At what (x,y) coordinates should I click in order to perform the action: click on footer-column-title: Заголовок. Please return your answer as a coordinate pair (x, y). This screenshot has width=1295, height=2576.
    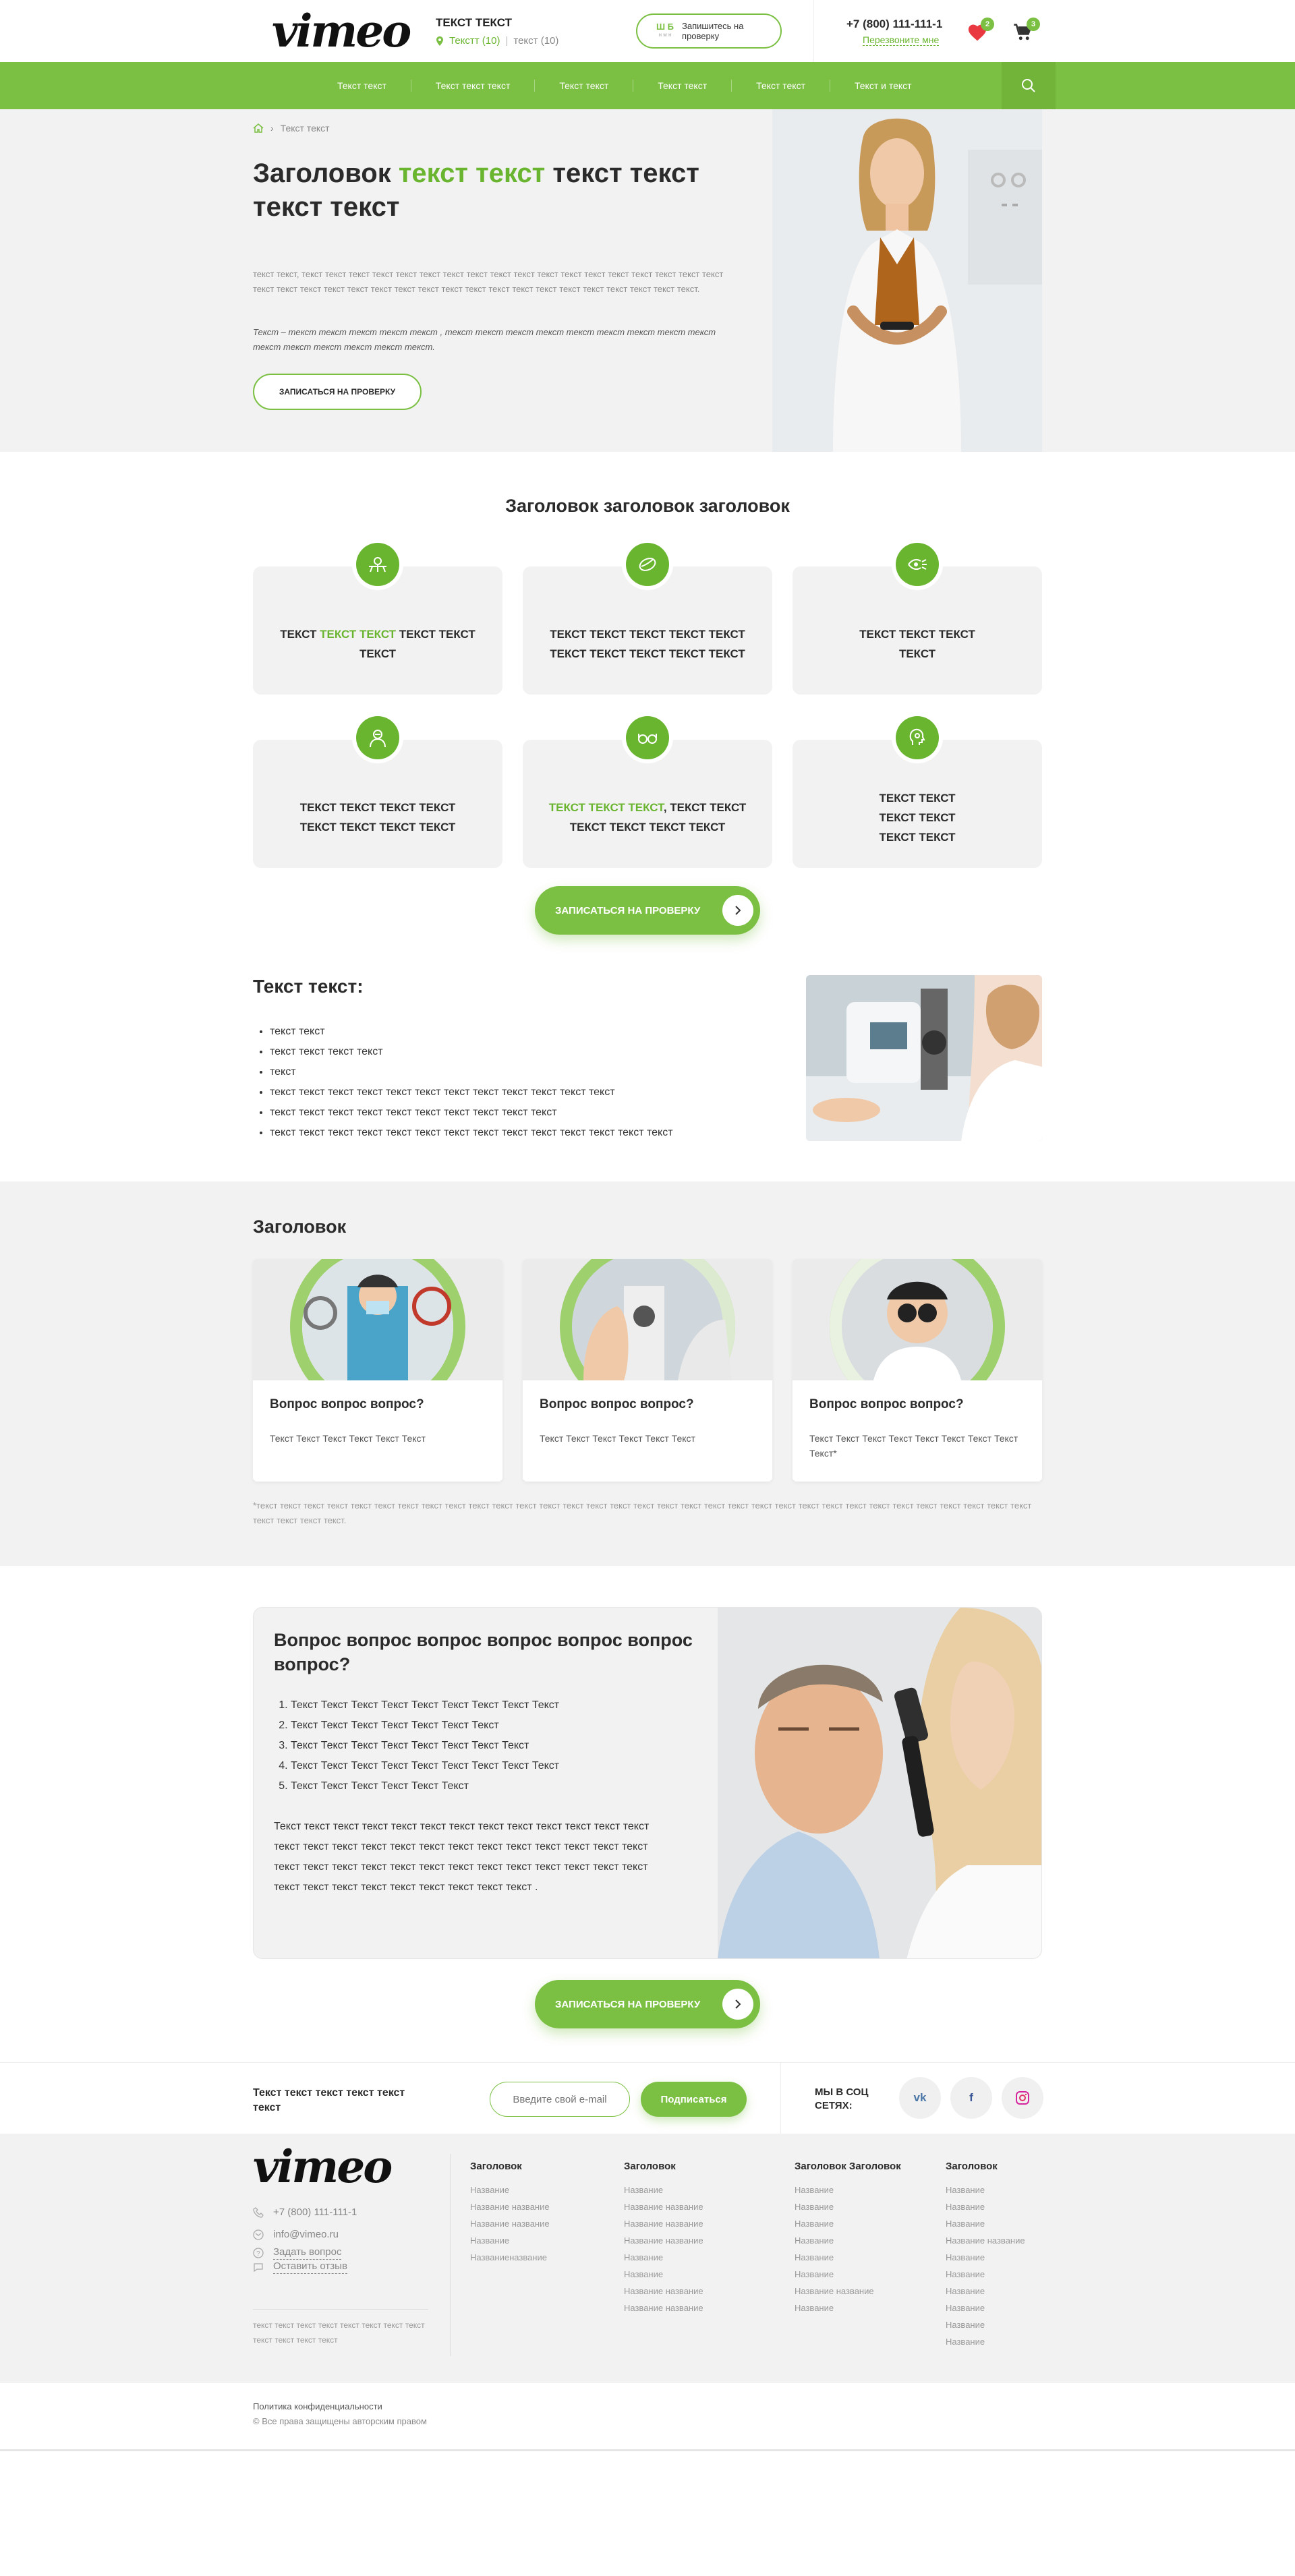
    Looking at the image, I should click on (972, 2166).